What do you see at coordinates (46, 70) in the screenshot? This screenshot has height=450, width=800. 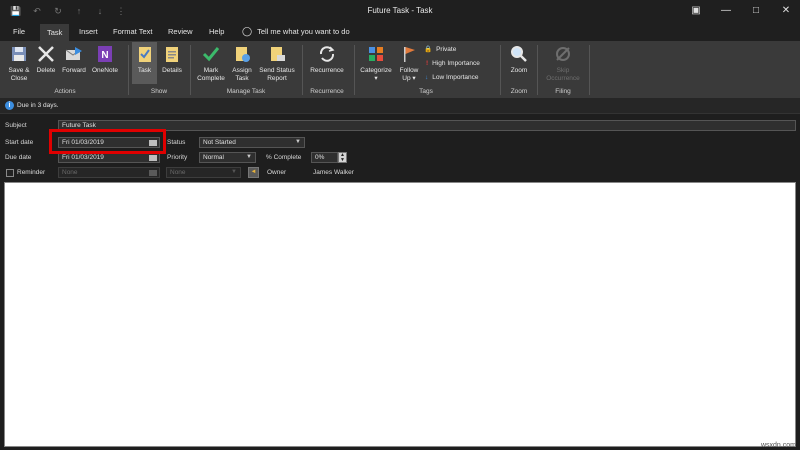 I see `delete-label: Delete` at bounding box center [46, 70].